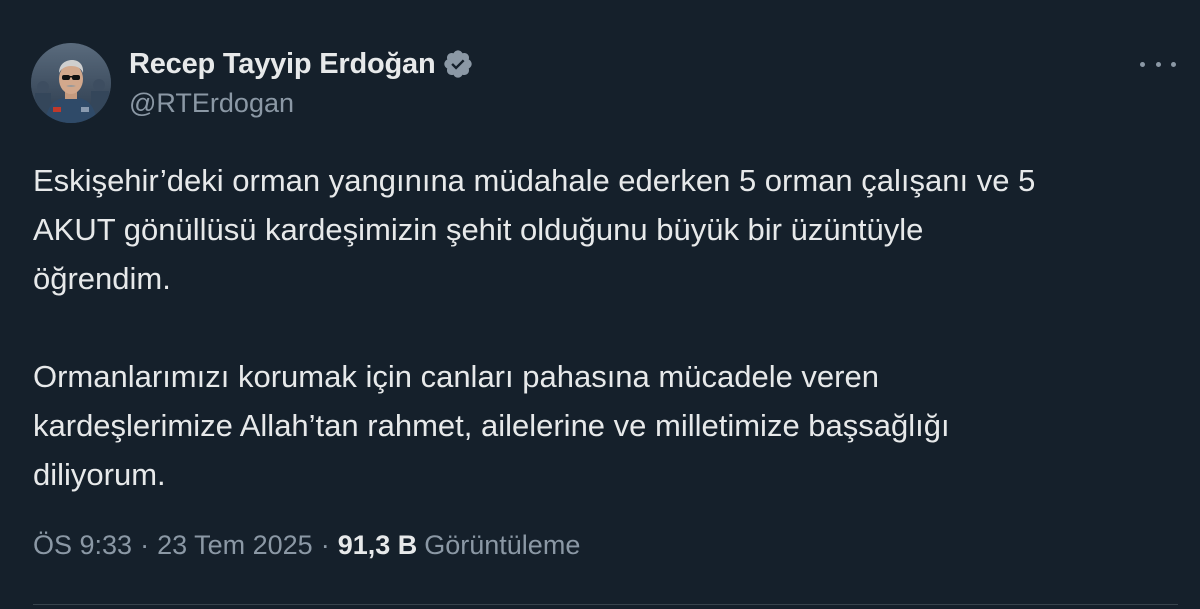 This screenshot has height=609, width=1200. Describe the element at coordinates (82, 545) in the screenshot. I see `tweet-time: ÖS 9:33` at that location.